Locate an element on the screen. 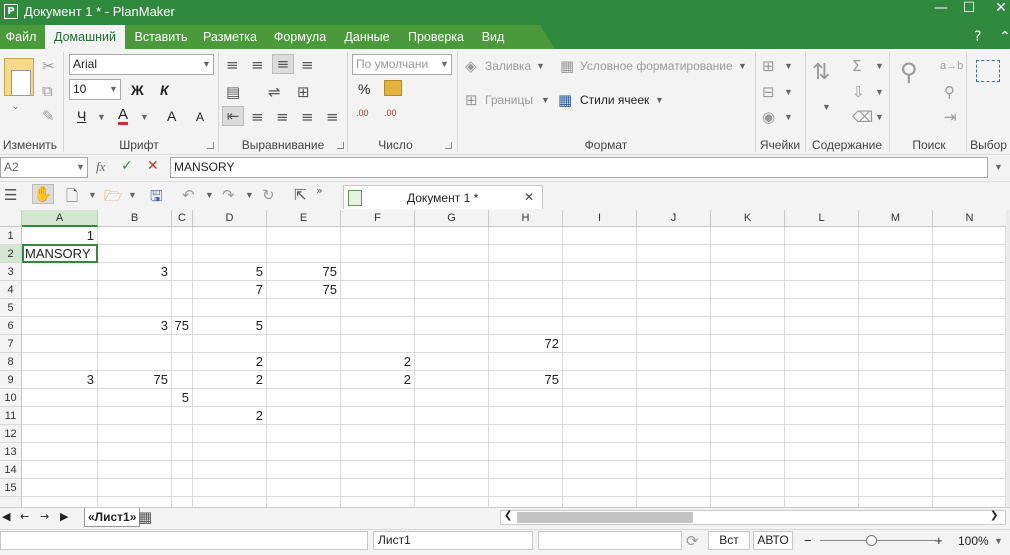  row-header: 6 is located at coordinates (10, 326).